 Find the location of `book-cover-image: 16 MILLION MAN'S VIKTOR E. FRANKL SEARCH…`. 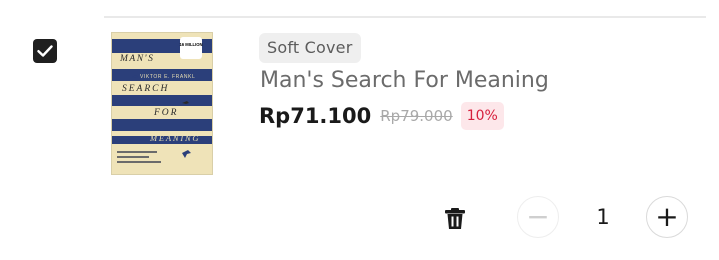

book-cover-image: 16 MILLION MAN'S VIKTOR E. FRANKL SEARCH… is located at coordinates (162, 103).